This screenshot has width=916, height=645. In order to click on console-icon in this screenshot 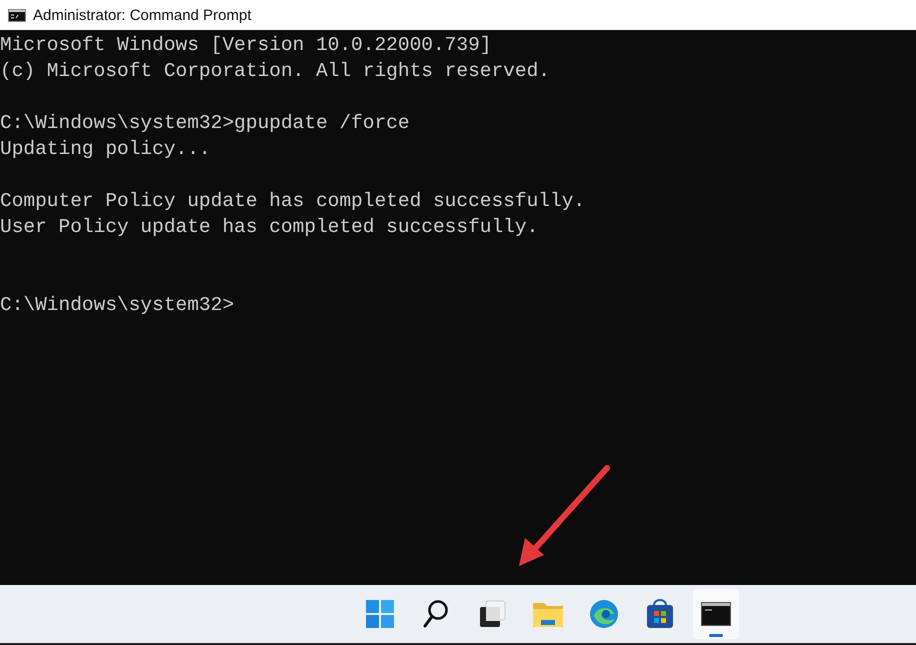, I will do `click(17, 15)`.